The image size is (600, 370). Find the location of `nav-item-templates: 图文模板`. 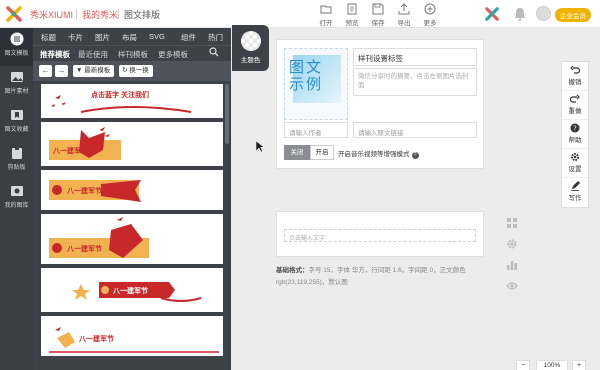

nav-item-templates: 图文模板 is located at coordinates (16, 47).